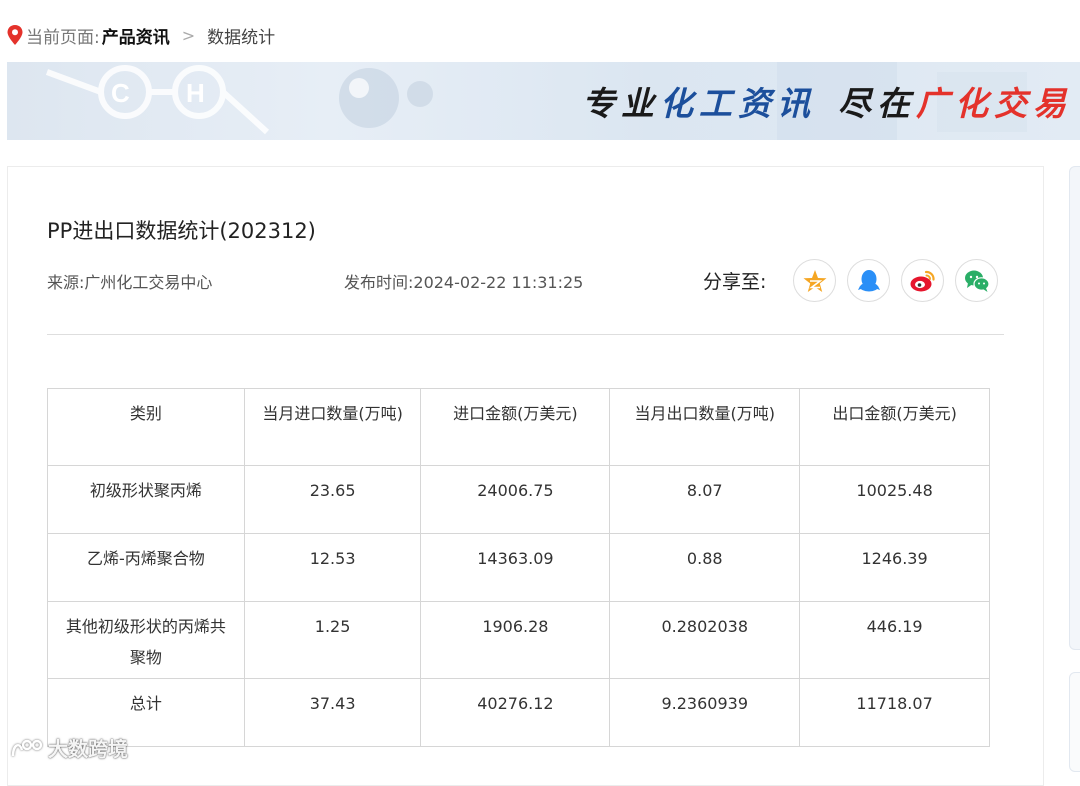 The height and width of the screenshot is (786, 1080). I want to click on breadcrumb-current-label: 当前页面:, so click(63, 37).